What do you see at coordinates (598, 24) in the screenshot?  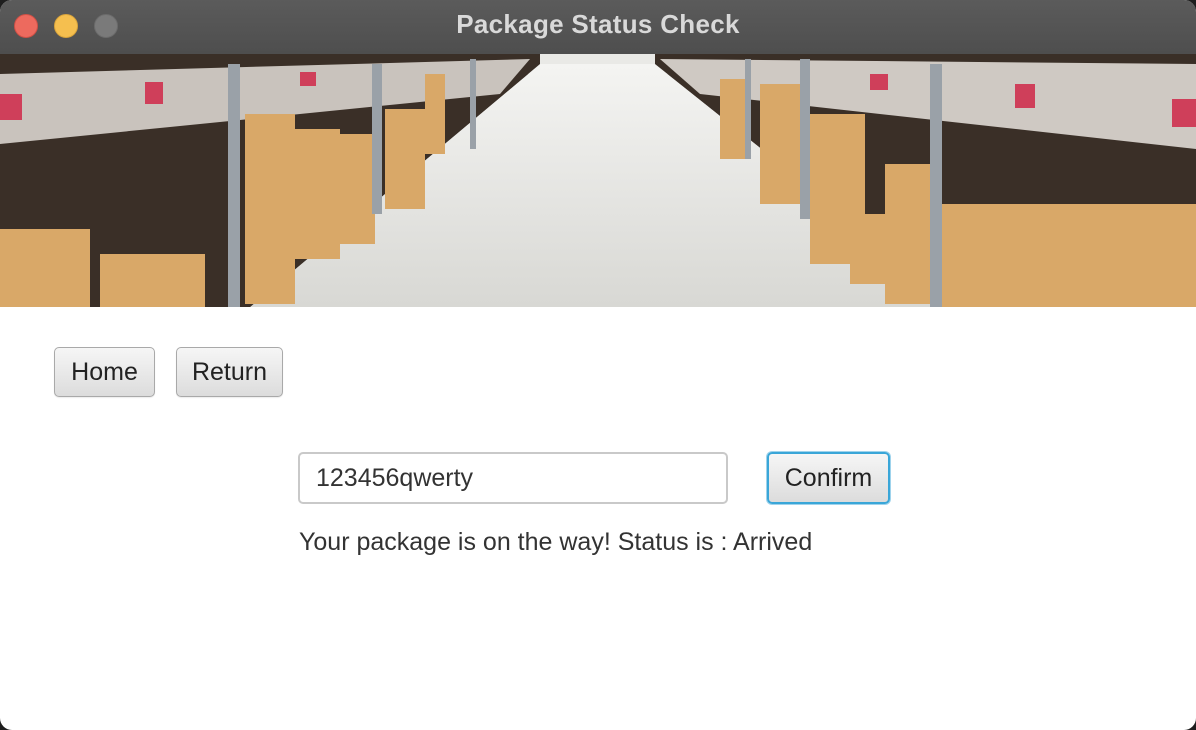 I see `window-title: Package Status Check` at bounding box center [598, 24].